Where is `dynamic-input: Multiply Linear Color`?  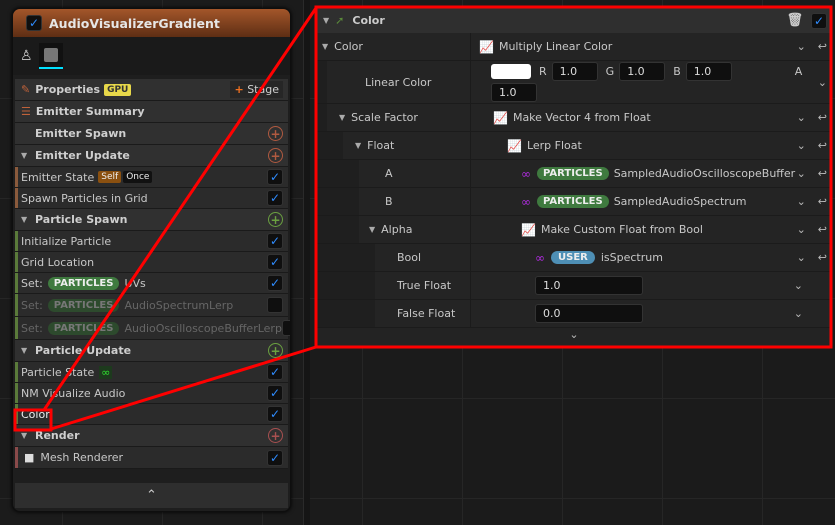
dynamic-input: Multiply Linear Color is located at coordinates (555, 46).